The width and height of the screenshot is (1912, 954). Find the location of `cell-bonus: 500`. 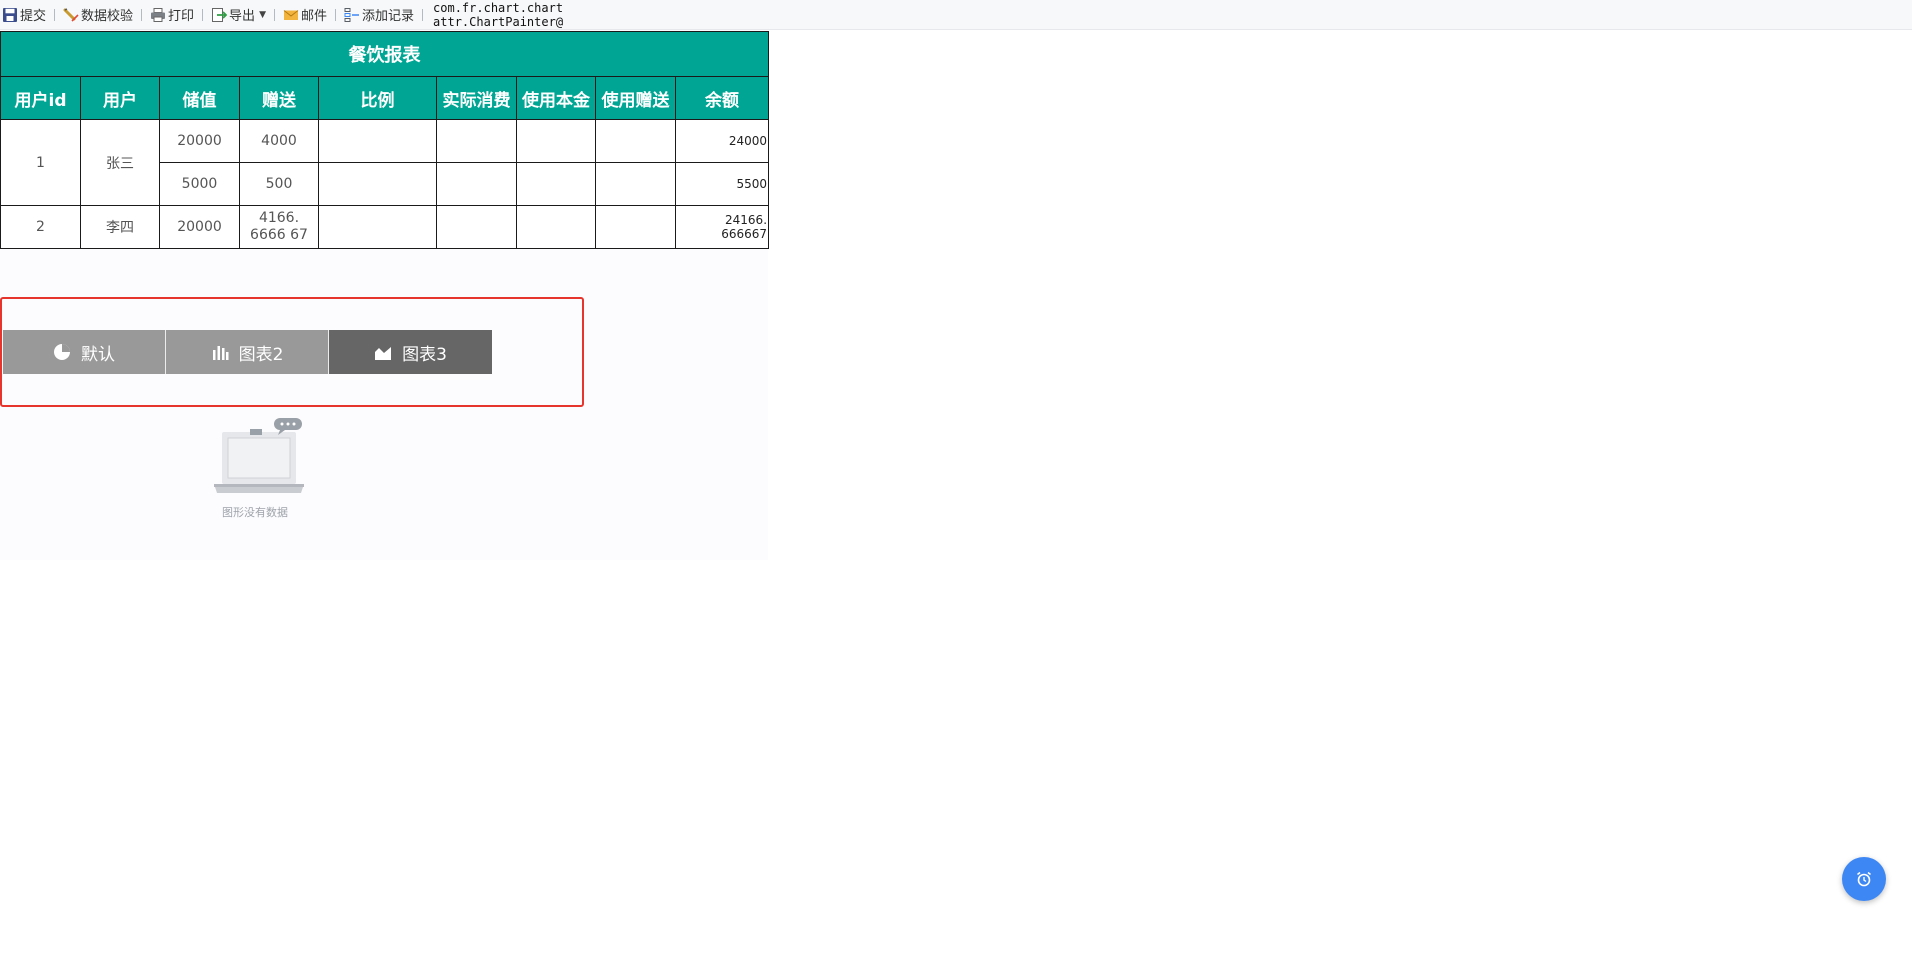

cell-bonus: 500 is located at coordinates (279, 184).